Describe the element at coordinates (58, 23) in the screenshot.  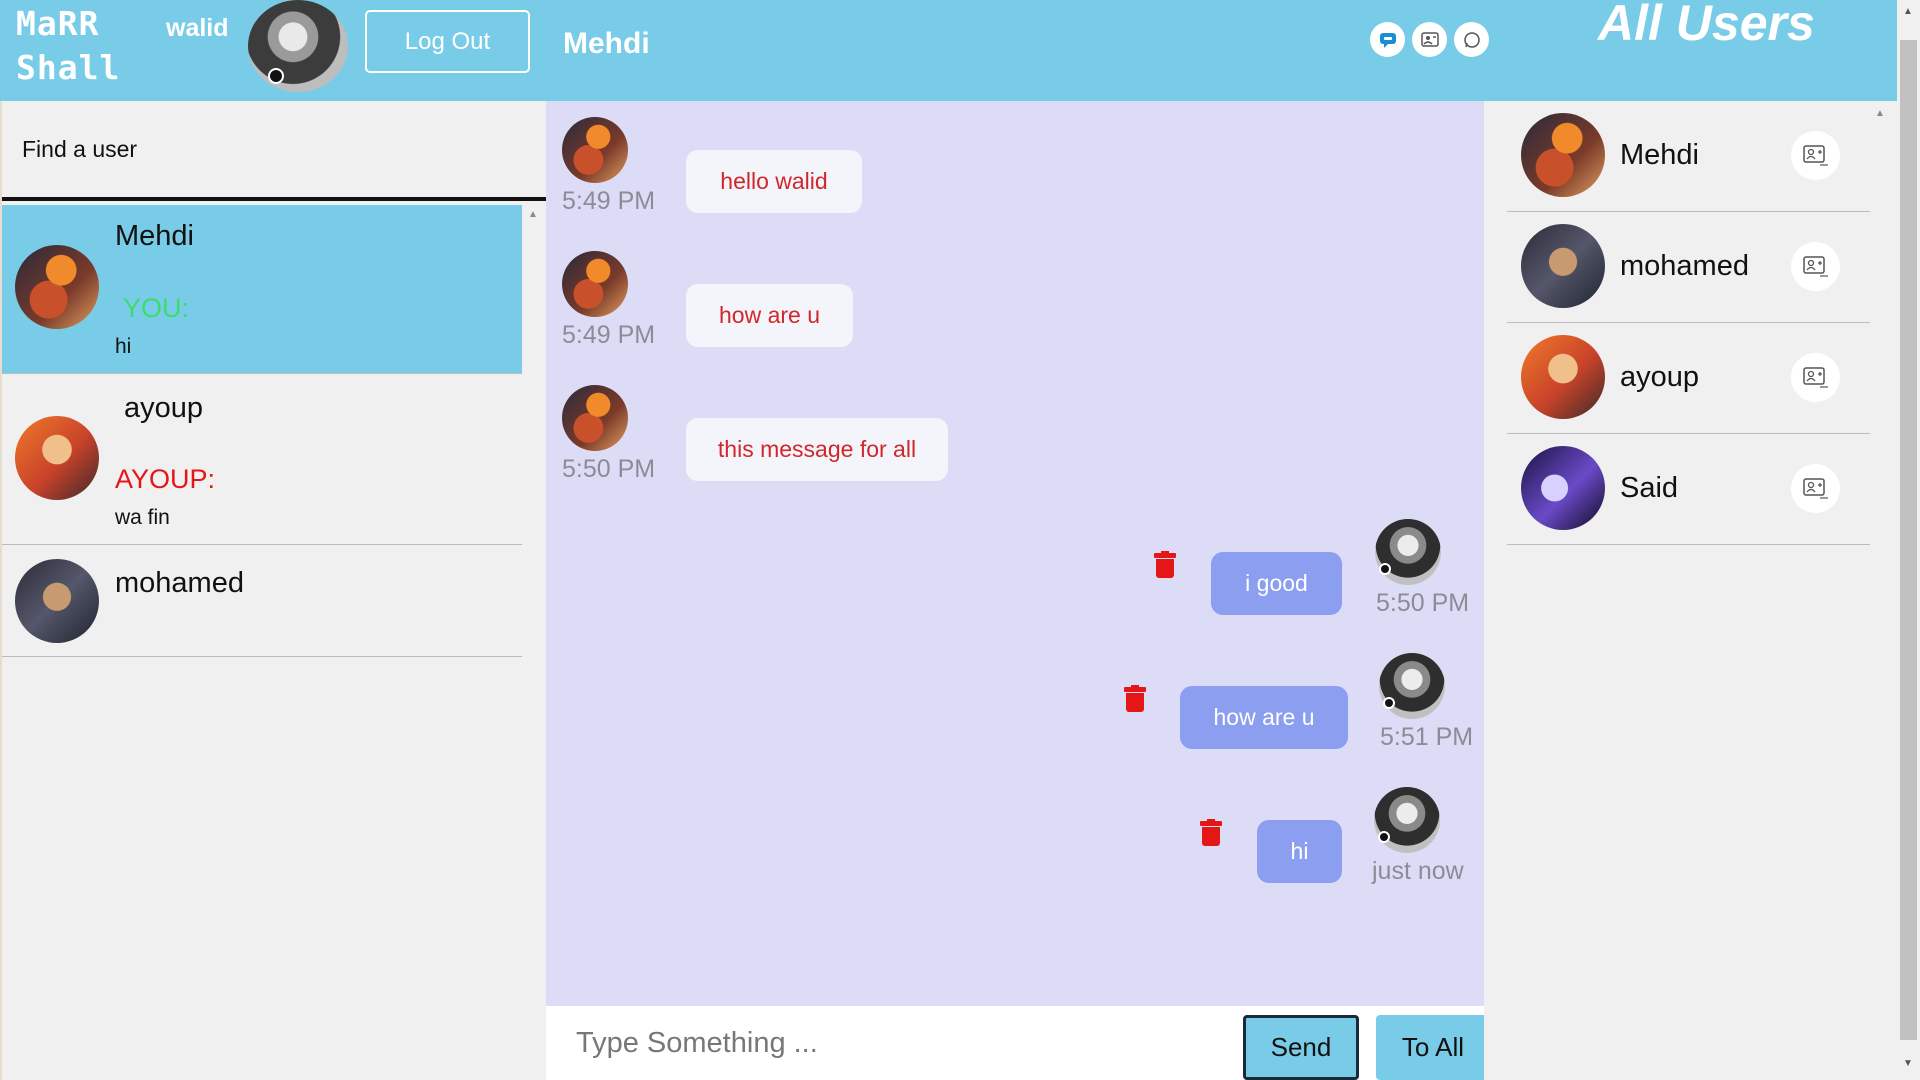
I see `brand-line-1: MaRR` at that location.